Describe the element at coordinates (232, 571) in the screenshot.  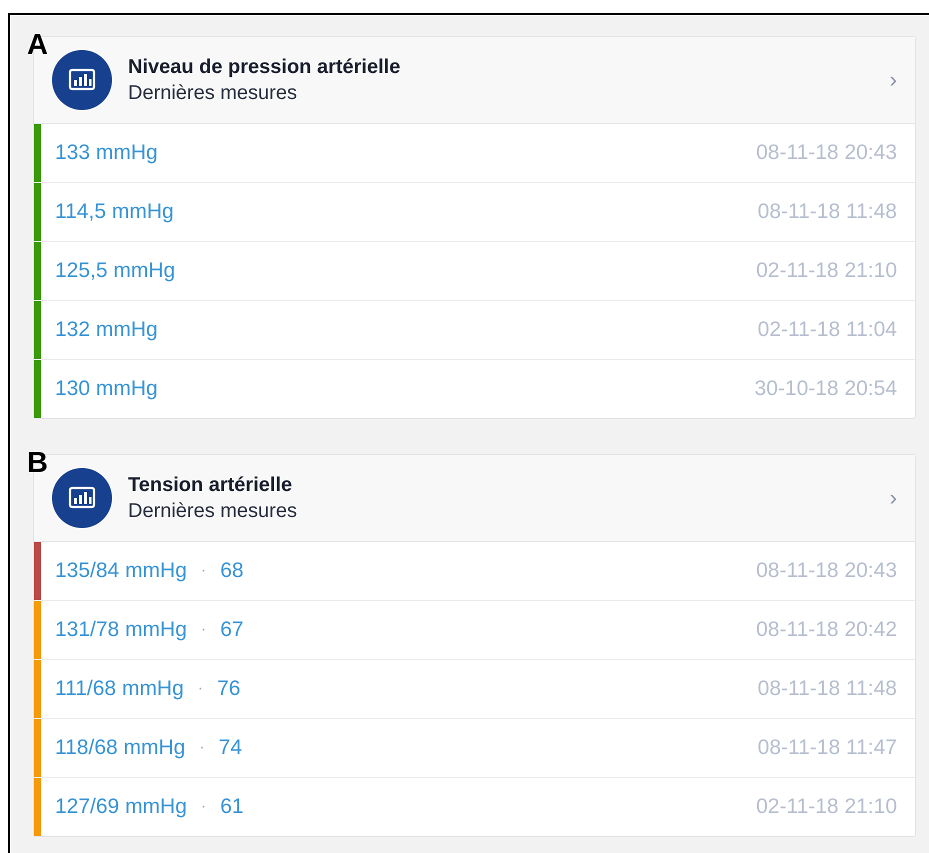
I see `pulse: 68` at that location.